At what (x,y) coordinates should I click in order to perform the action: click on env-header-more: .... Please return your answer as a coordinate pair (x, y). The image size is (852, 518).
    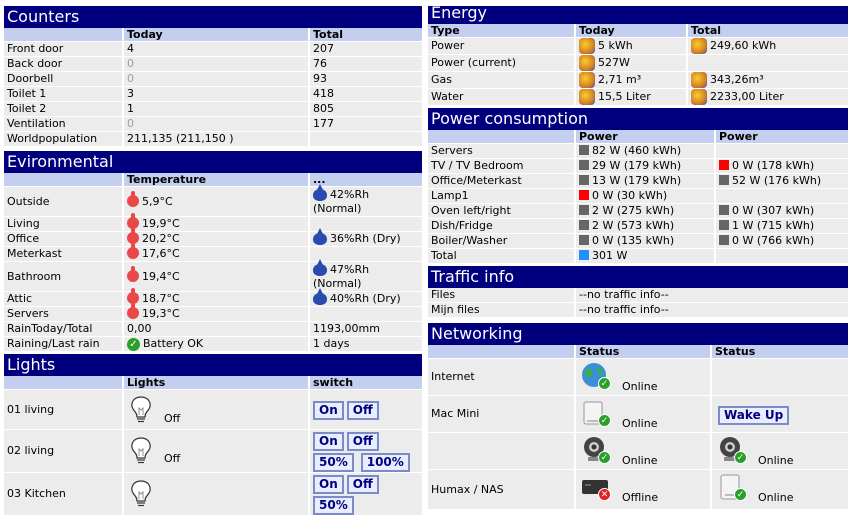
    Looking at the image, I should click on (365, 180).